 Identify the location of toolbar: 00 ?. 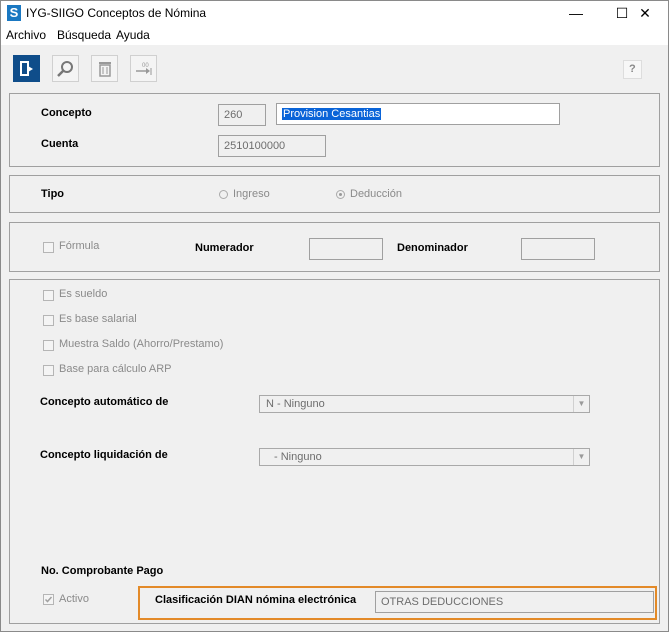
(334, 68).